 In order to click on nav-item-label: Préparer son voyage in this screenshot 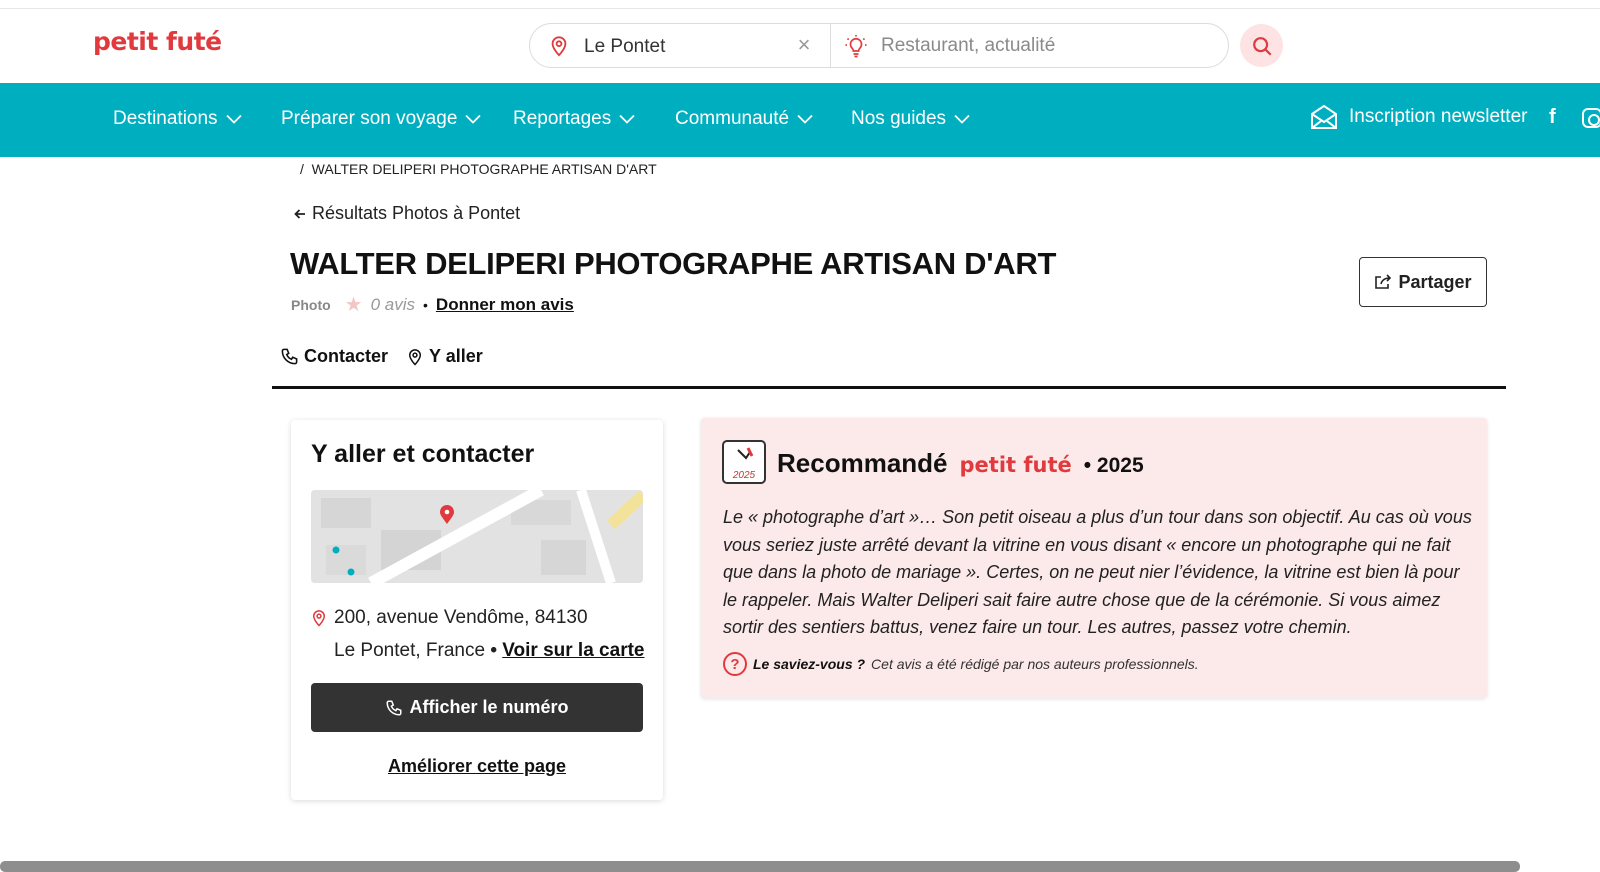, I will do `click(369, 118)`.